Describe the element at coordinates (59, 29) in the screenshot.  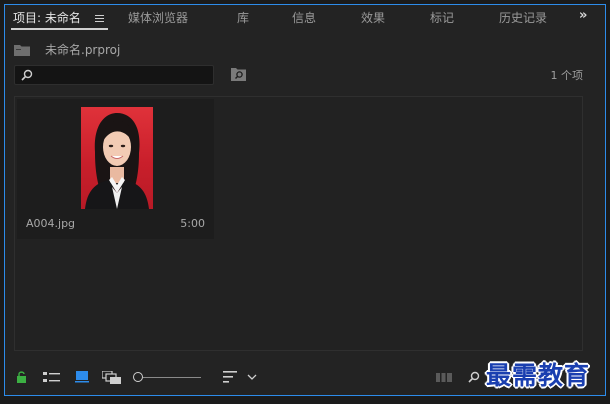
I see `active-tab-indicator` at that location.